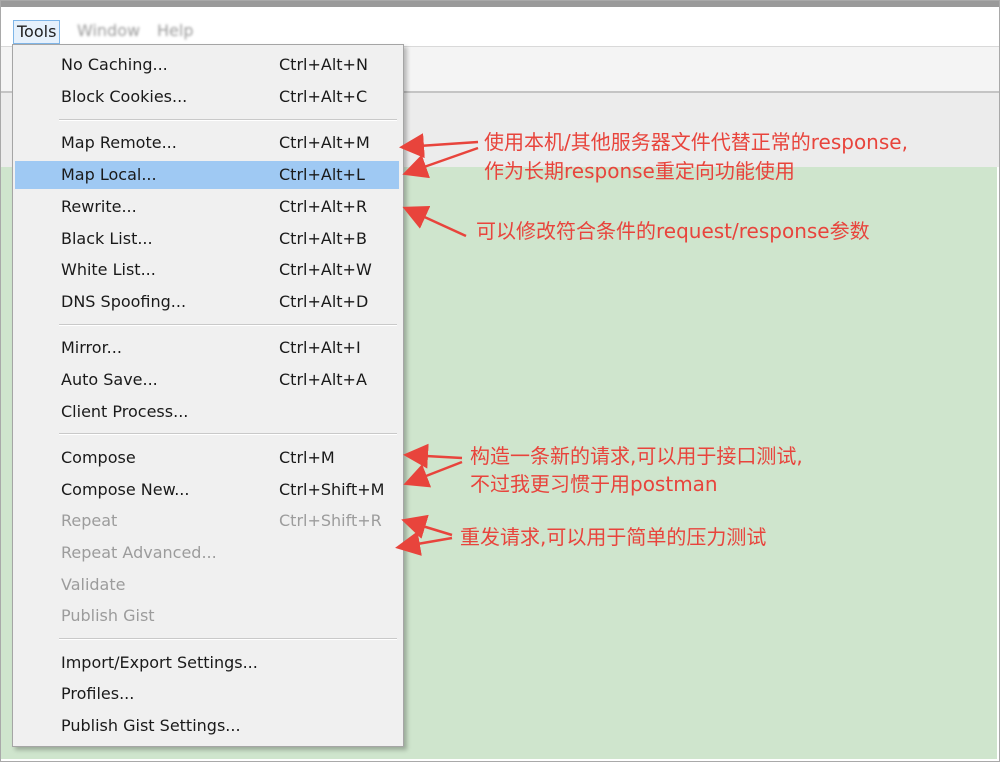 This screenshot has height=762, width=1000. Describe the element at coordinates (175, 31) in the screenshot. I see `menu-help: Help` at that location.